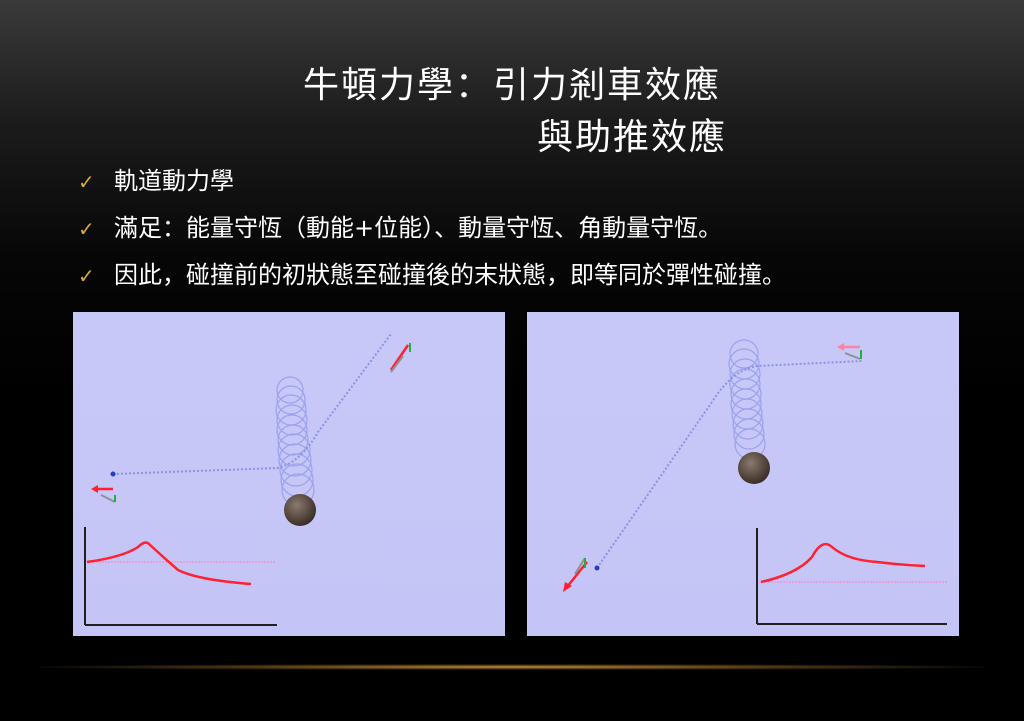  Describe the element at coordinates (418, 228) in the screenshot. I see `bullet-text: 滿足：能量守恆（動能+位能）、動量守恆、角動量守恆。` at that location.